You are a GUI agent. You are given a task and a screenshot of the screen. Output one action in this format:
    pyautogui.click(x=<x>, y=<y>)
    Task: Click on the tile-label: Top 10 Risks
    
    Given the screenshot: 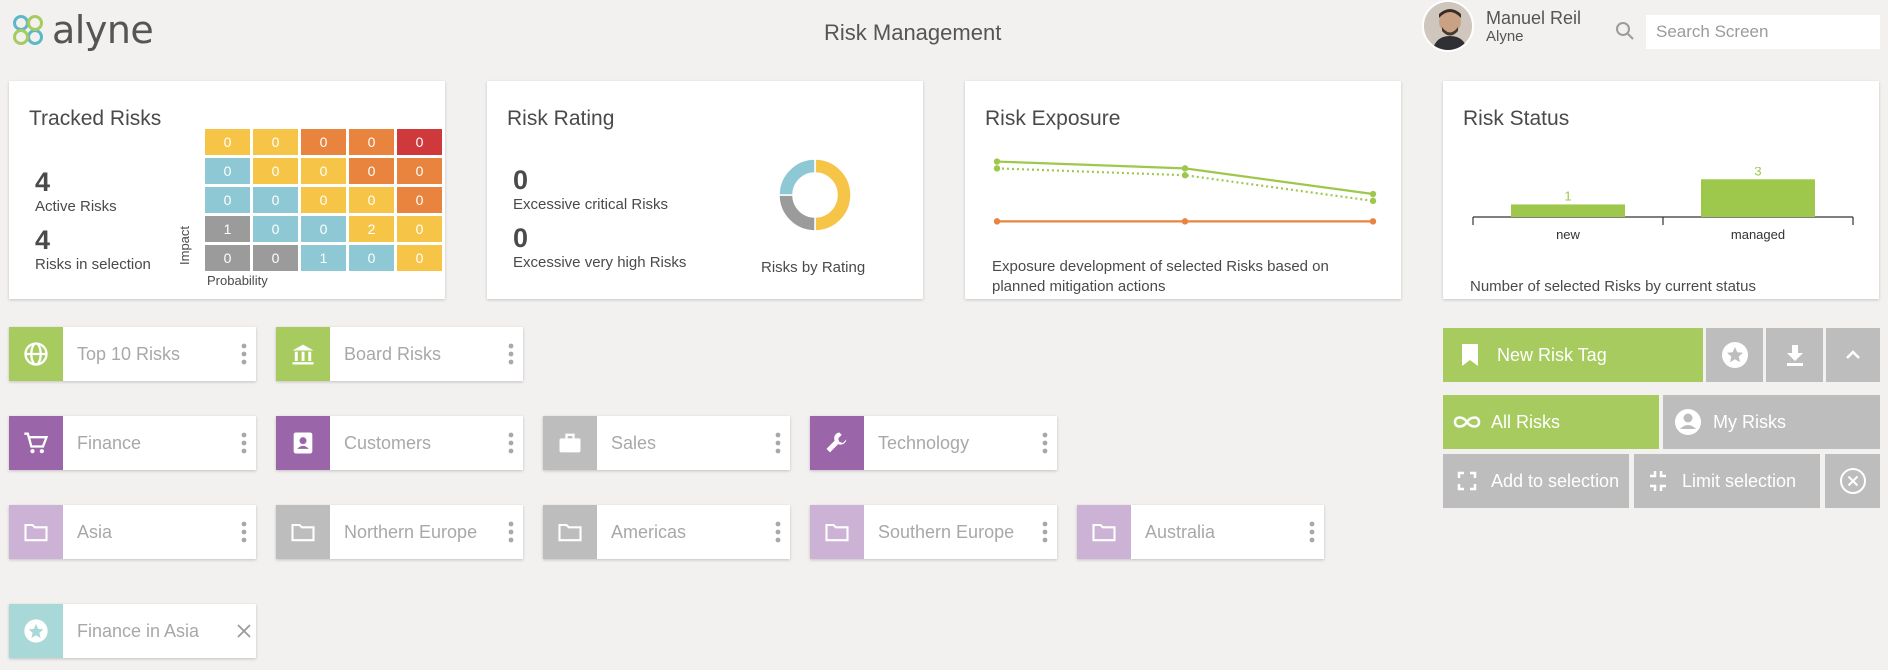 What is the action you would take?
    pyautogui.click(x=129, y=353)
    